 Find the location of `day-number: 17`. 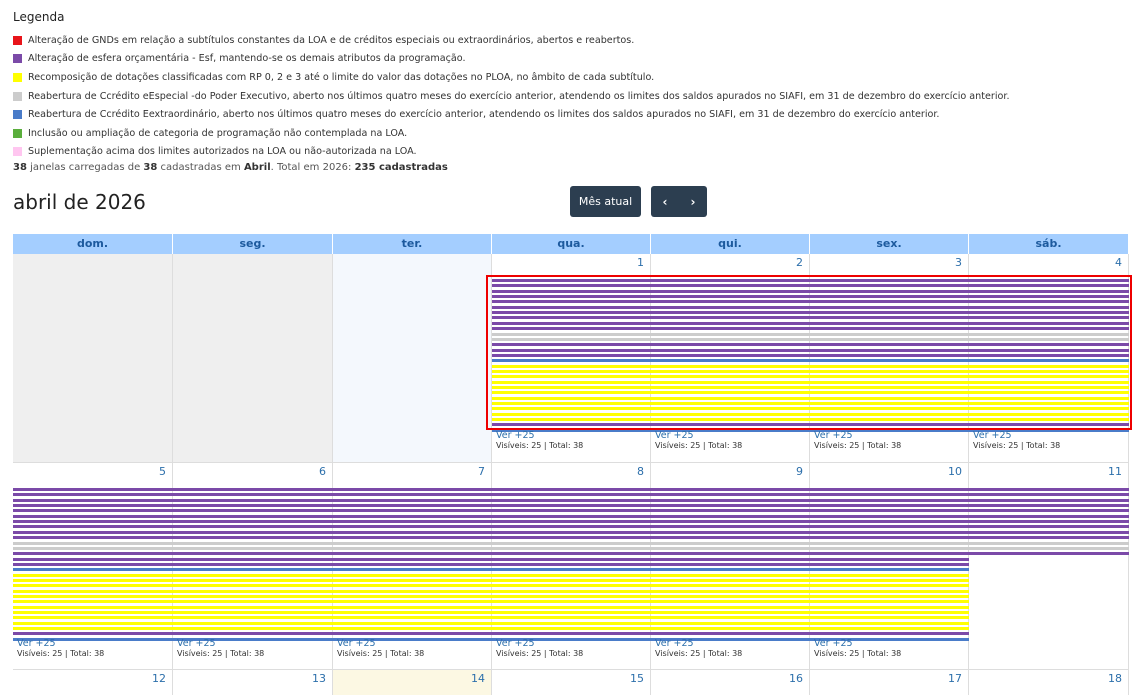

day-number: 17 is located at coordinates (955, 678).